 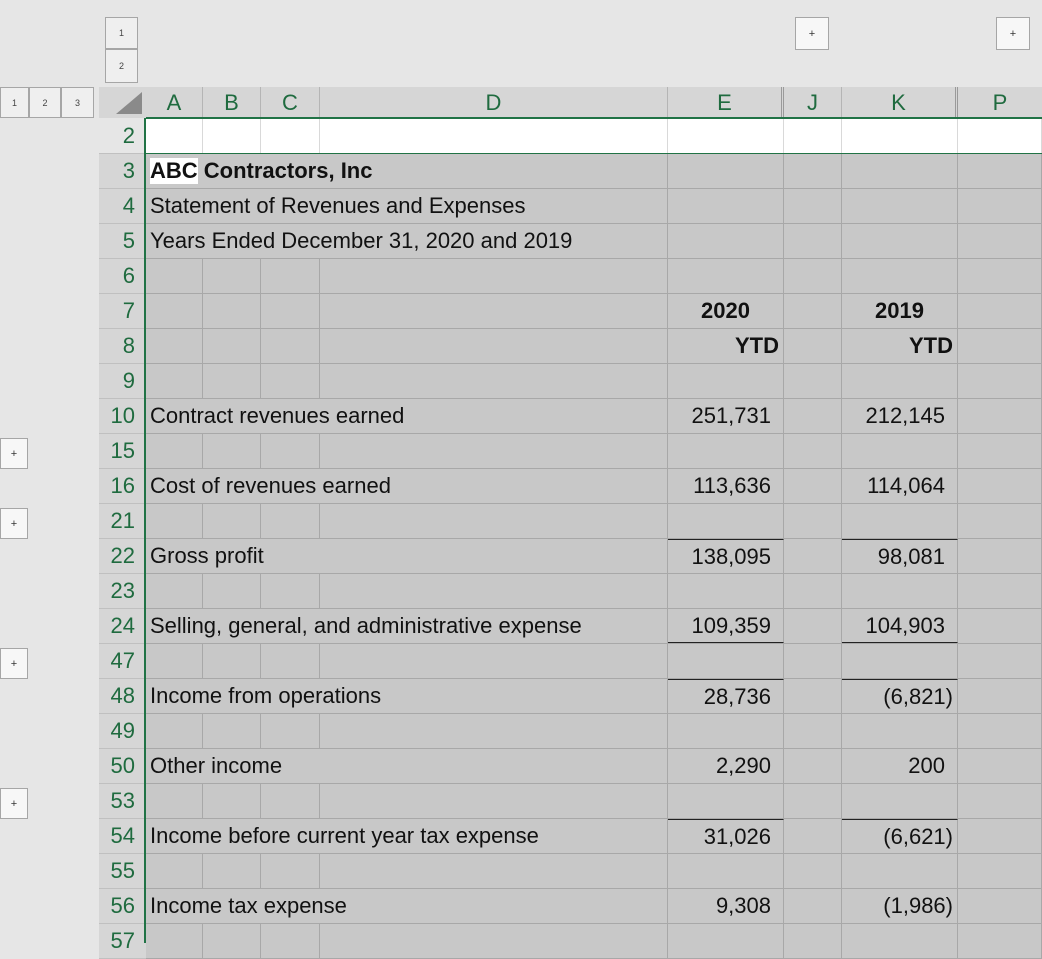 I want to click on column-header-a: A, so click(x=174, y=102).